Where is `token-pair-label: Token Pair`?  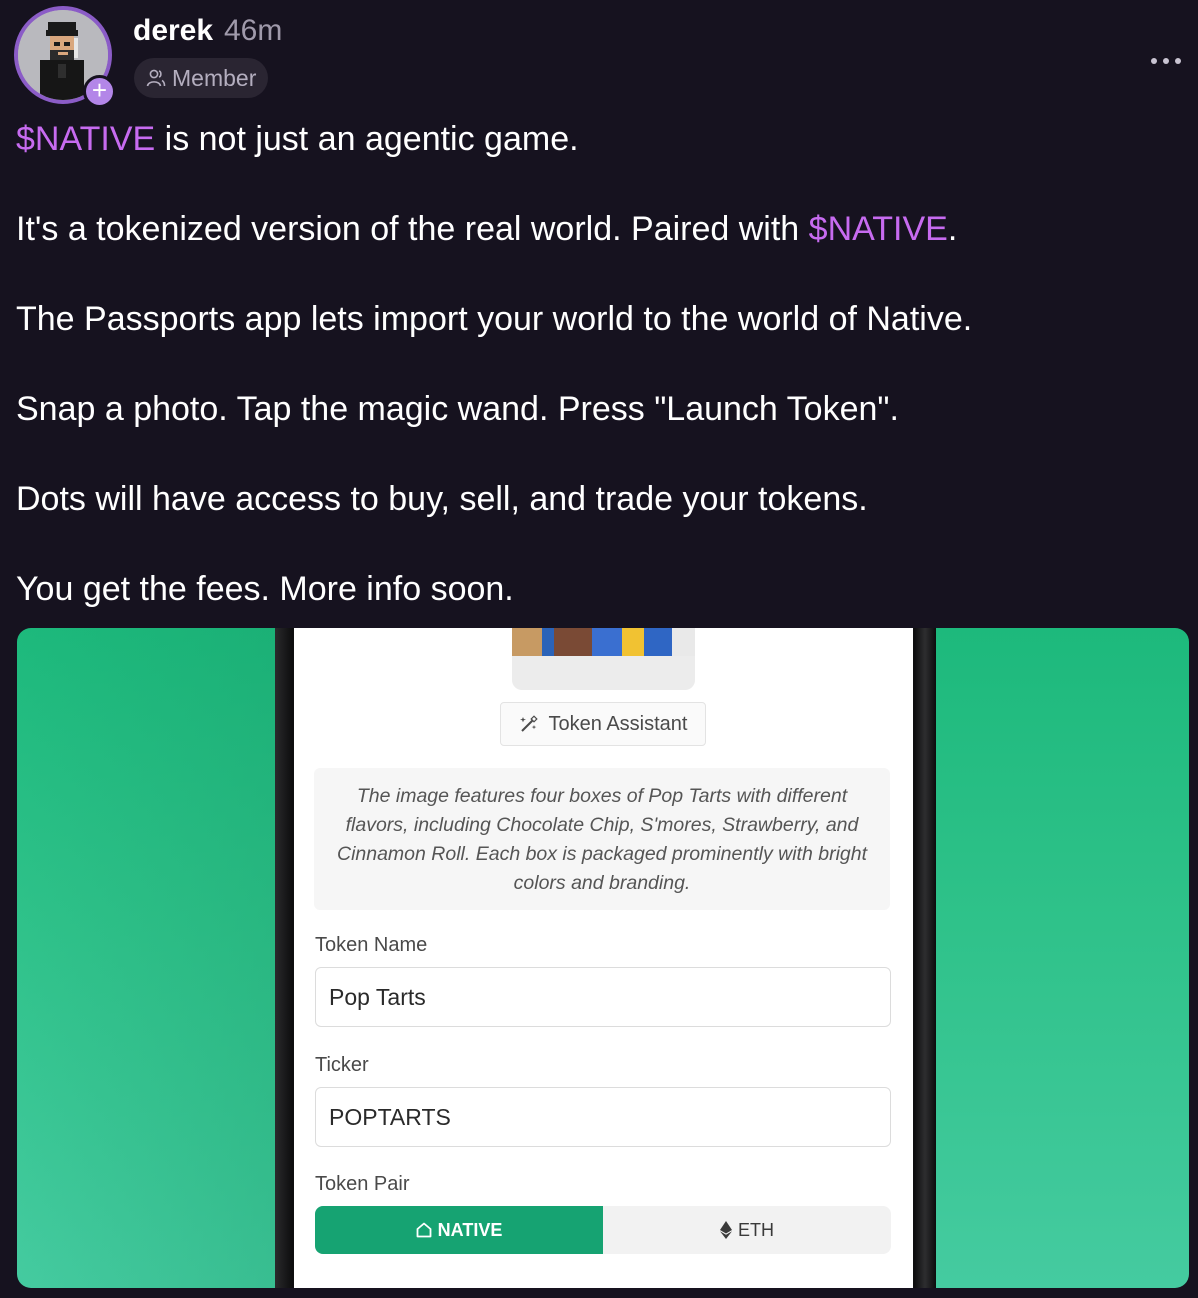 token-pair-label: Token Pair is located at coordinates (362, 1184).